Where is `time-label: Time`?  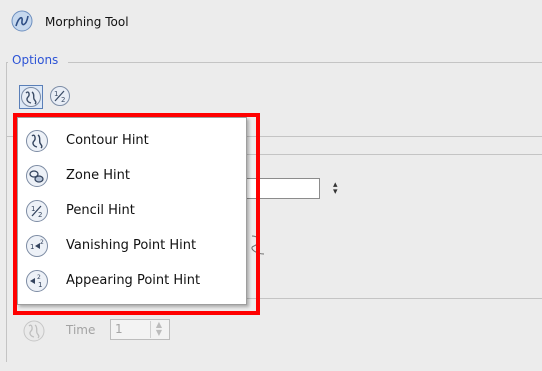
time-label: Time is located at coordinates (81, 330).